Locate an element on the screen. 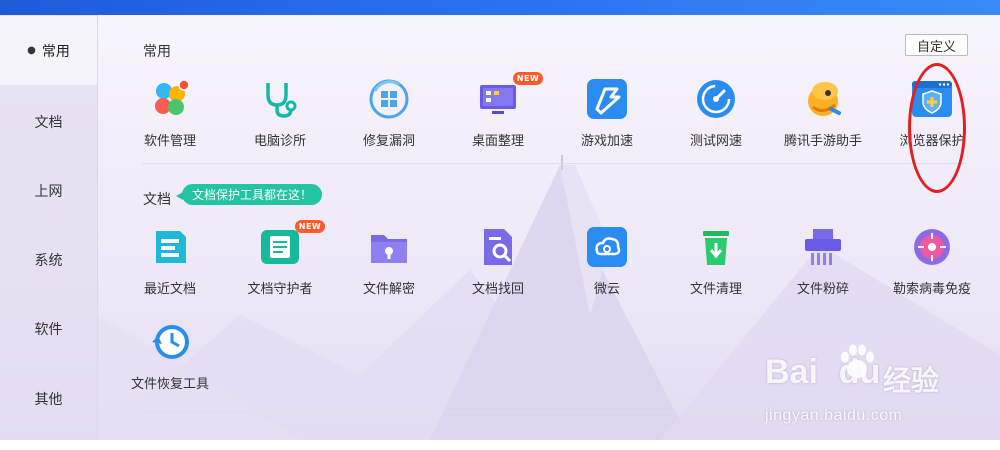 The image size is (1000, 450). tool-label: 修复漏洞 is located at coordinates (388, 141).